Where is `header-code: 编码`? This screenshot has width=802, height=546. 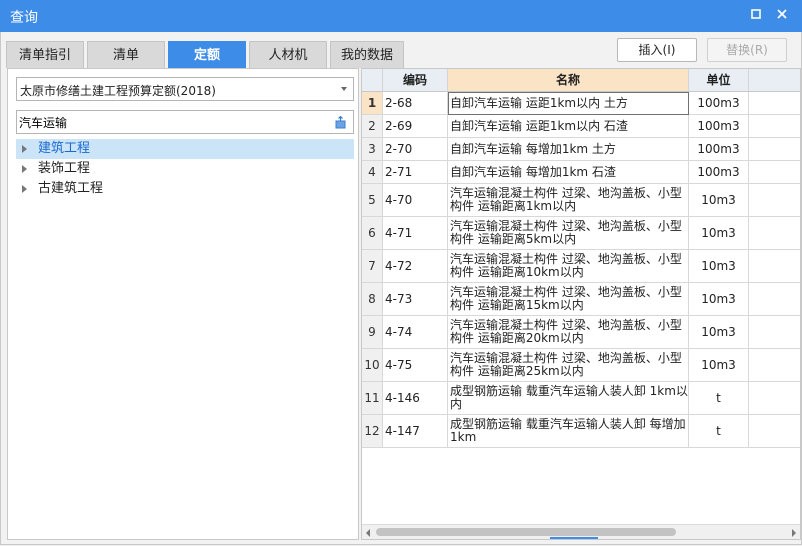 header-code: 编码 is located at coordinates (415, 80).